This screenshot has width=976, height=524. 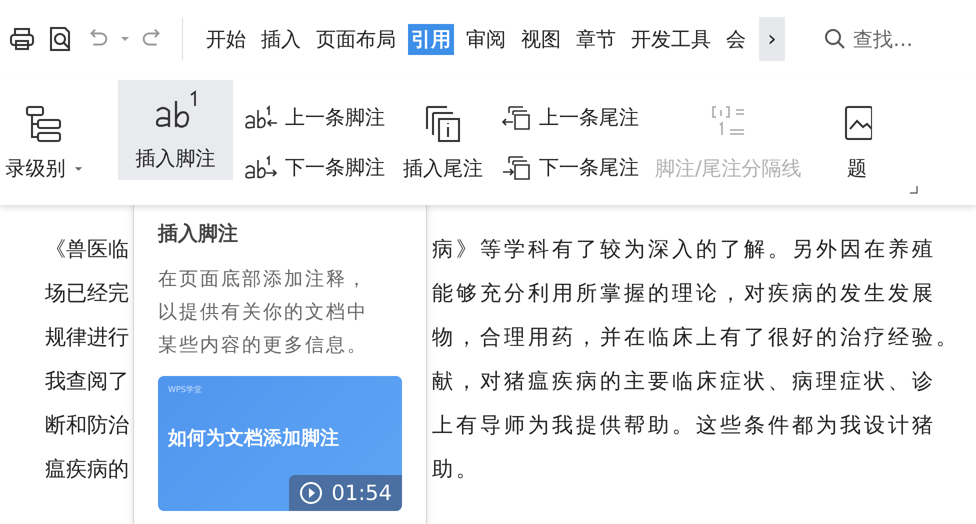 I want to click on document-text: 瘟疾病的, so click(x=87, y=469).